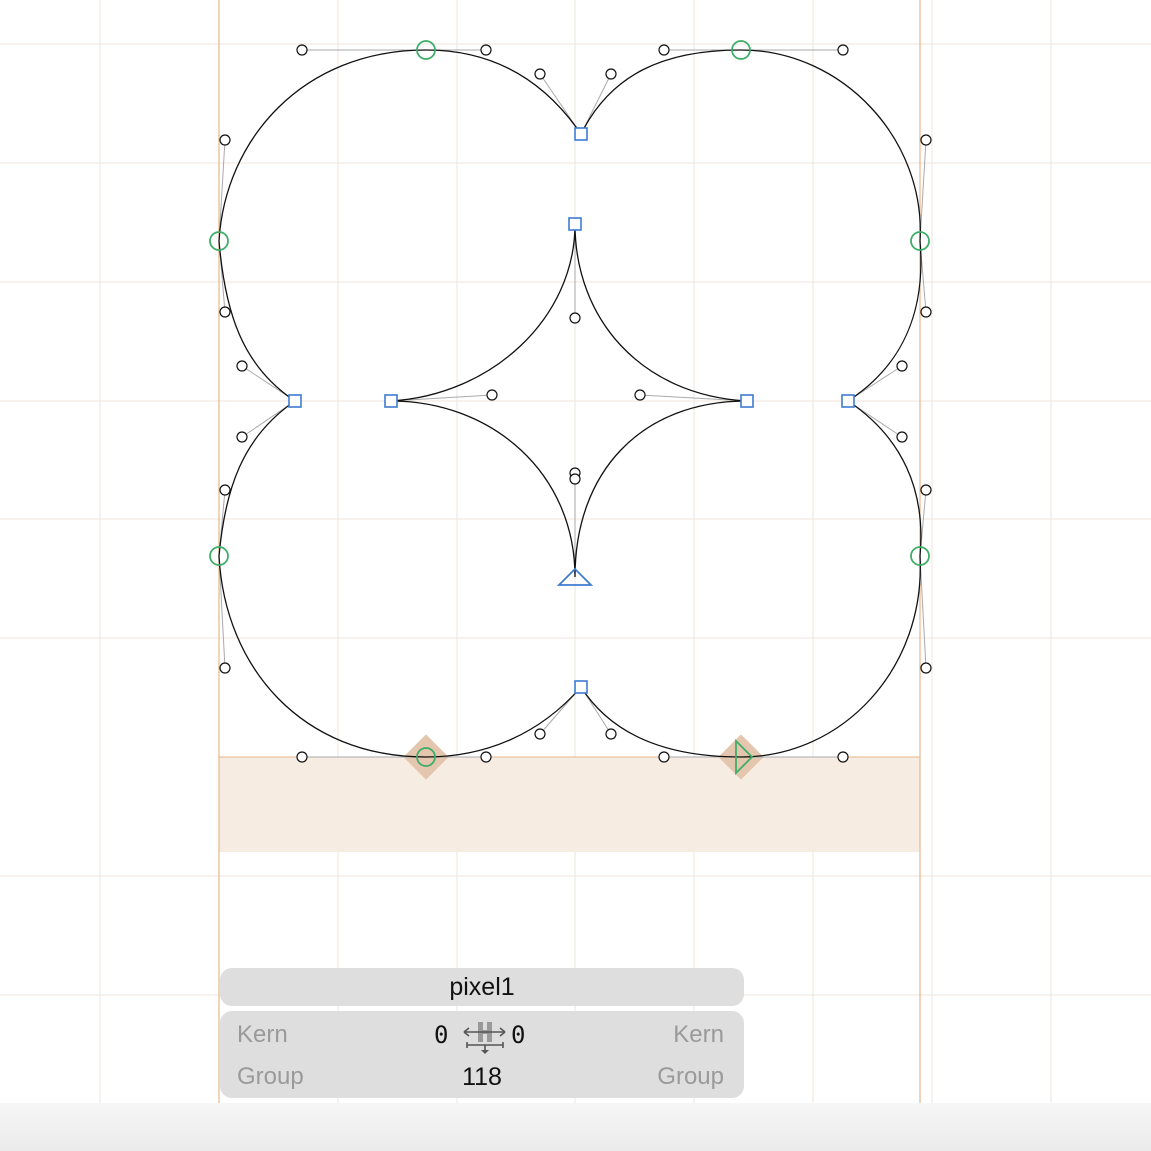 Image resolution: width=1151 pixels, height=1151 pixels. Describe the element at coordinates (575, 1127) in the screenshot. I see `bottom-bar` at that location.